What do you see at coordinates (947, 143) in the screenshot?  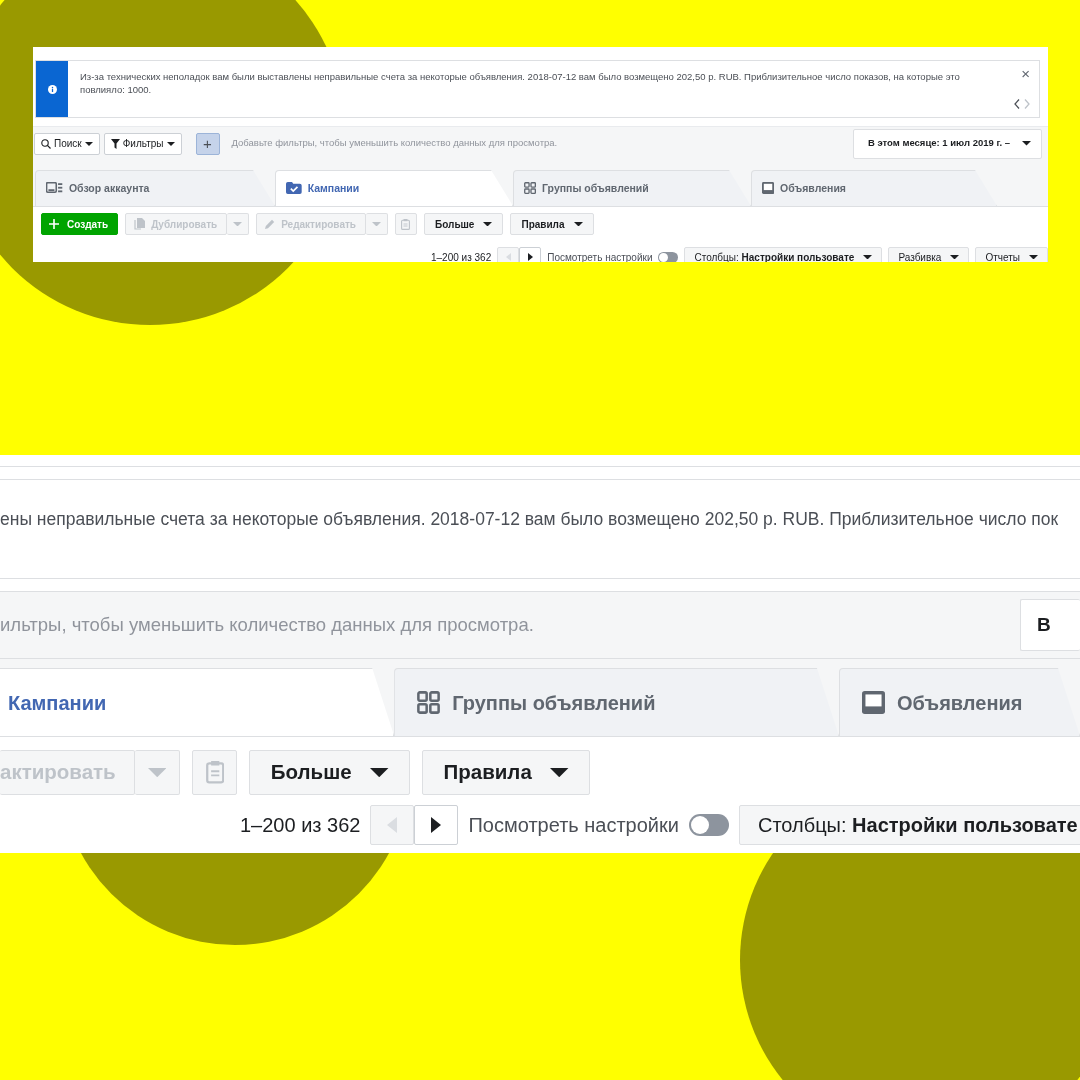 I see `date-range-button: В этом месяце: 1 июл 2019 г. –` at bounding box center [947, 143].